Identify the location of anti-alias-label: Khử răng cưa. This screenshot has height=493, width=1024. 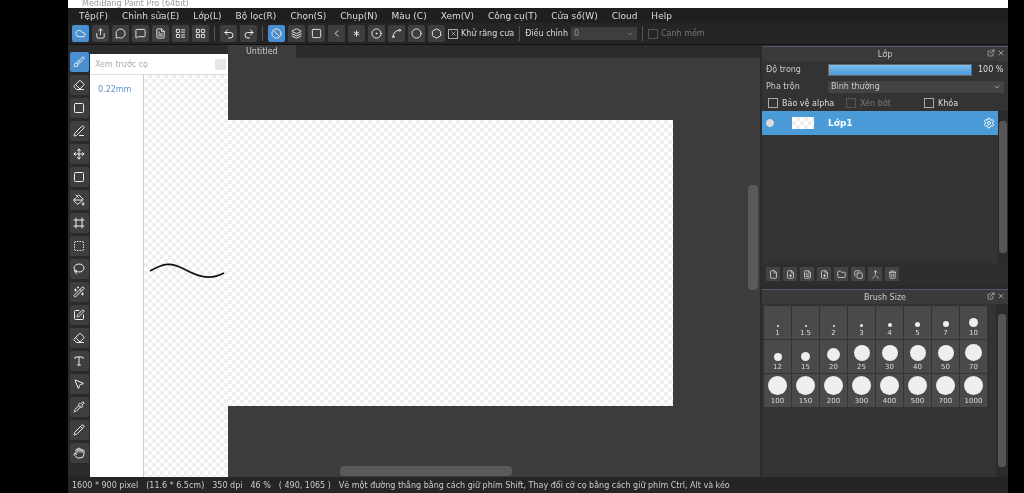
(488, 33).